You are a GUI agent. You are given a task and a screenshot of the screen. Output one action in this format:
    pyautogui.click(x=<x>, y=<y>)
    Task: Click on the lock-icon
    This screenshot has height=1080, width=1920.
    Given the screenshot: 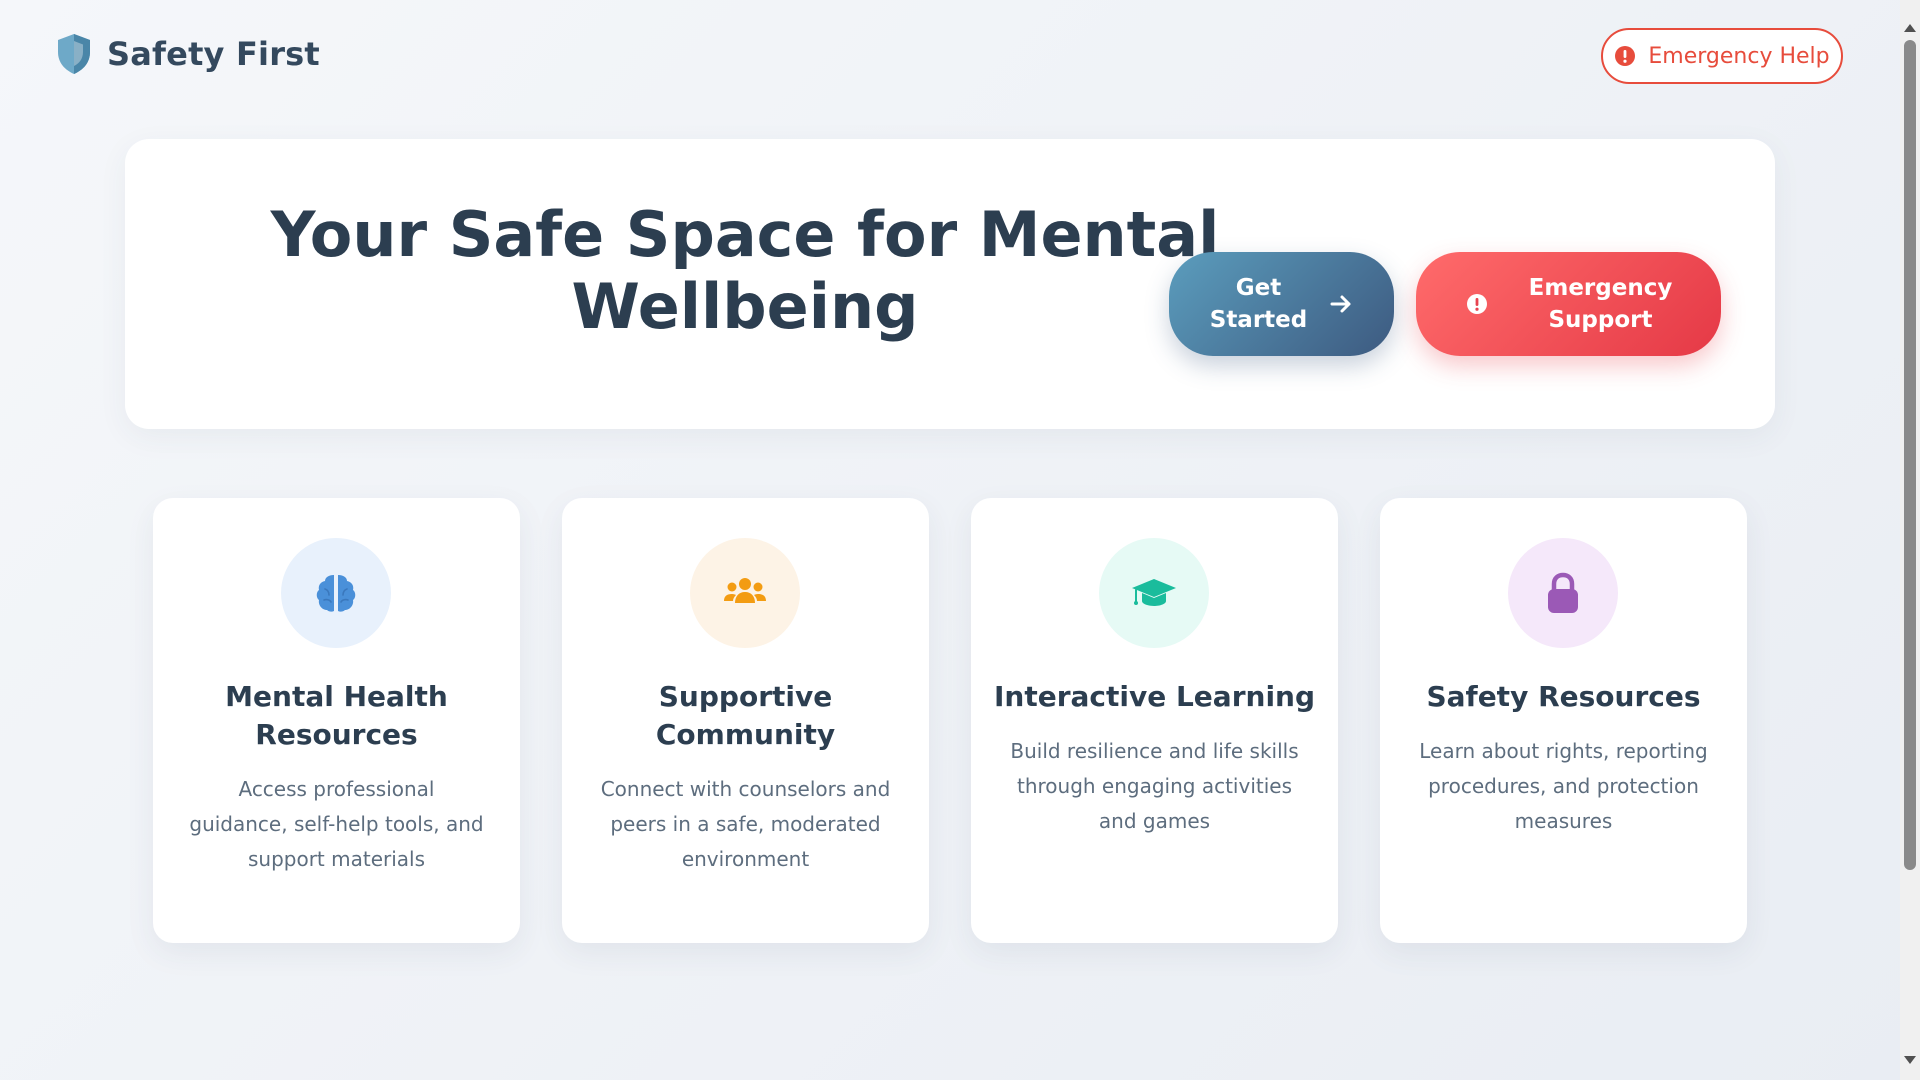 What is the action you would take?
    pyautogui.click(x=1563, y=592)
    